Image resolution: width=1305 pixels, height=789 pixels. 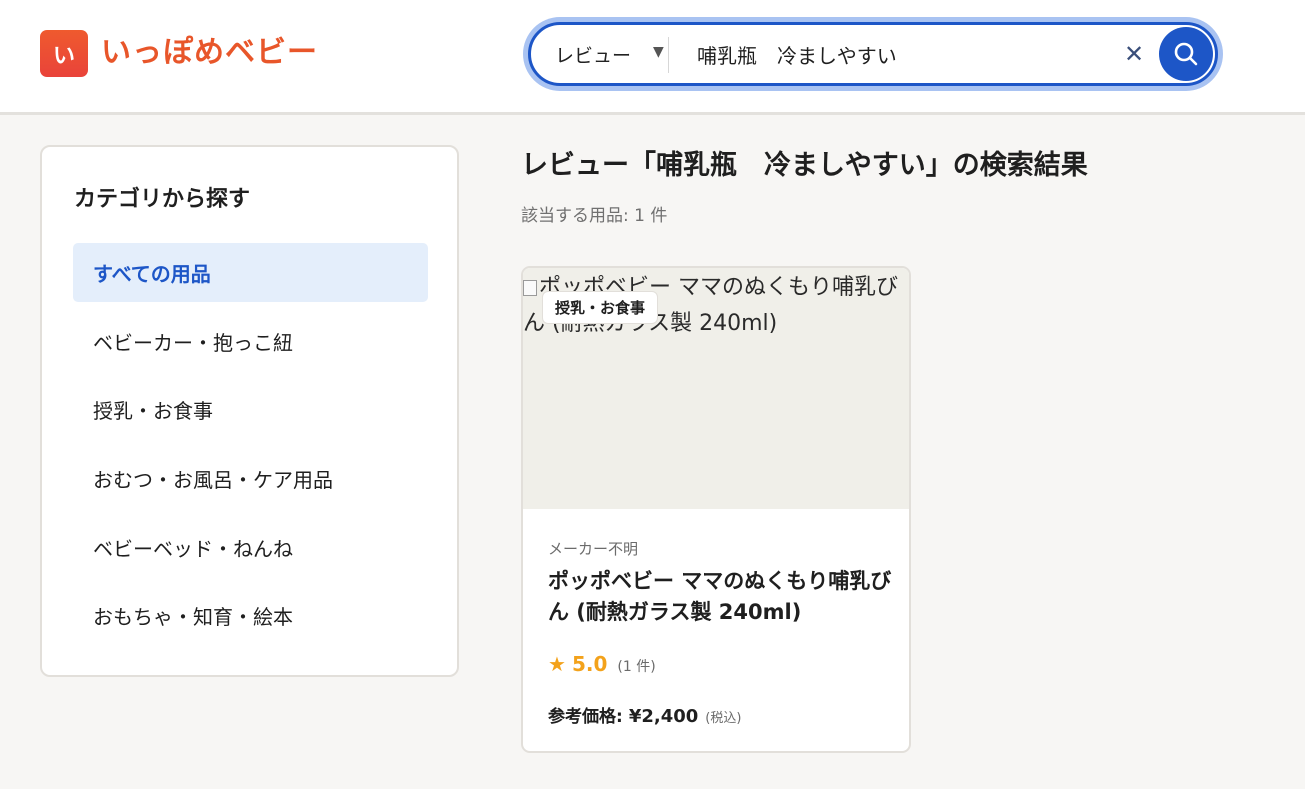 I want to click on search-button, so click(x=1186, y=54).